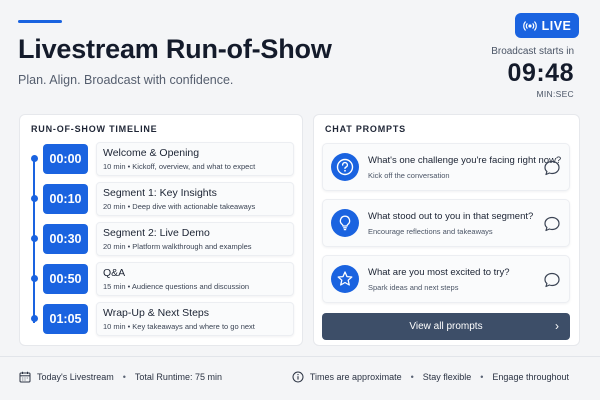  Describe the element at coordinates (298, 377) in the screenshot. I see `info-icon` at that location.